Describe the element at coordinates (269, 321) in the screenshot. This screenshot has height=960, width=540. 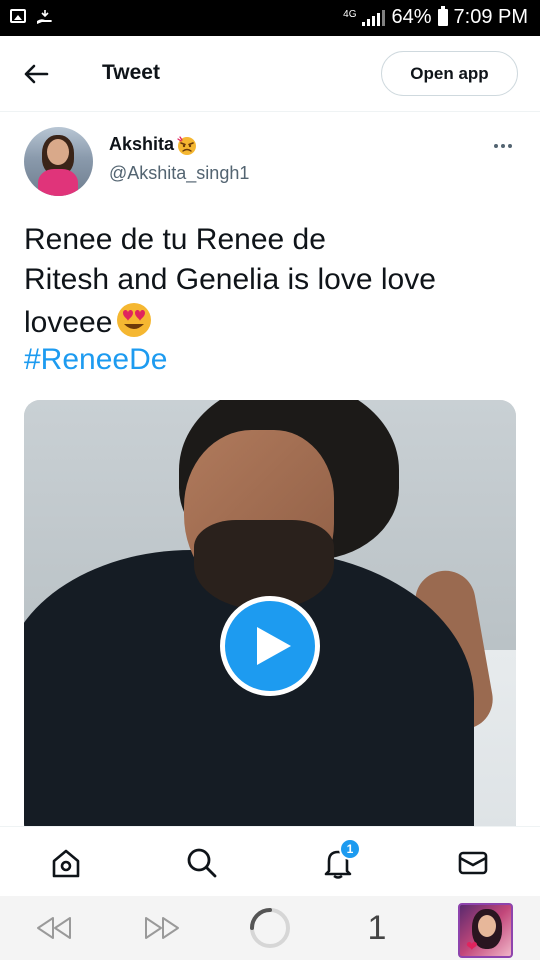
I see `tweet-text-line-3: loveee` at that location.